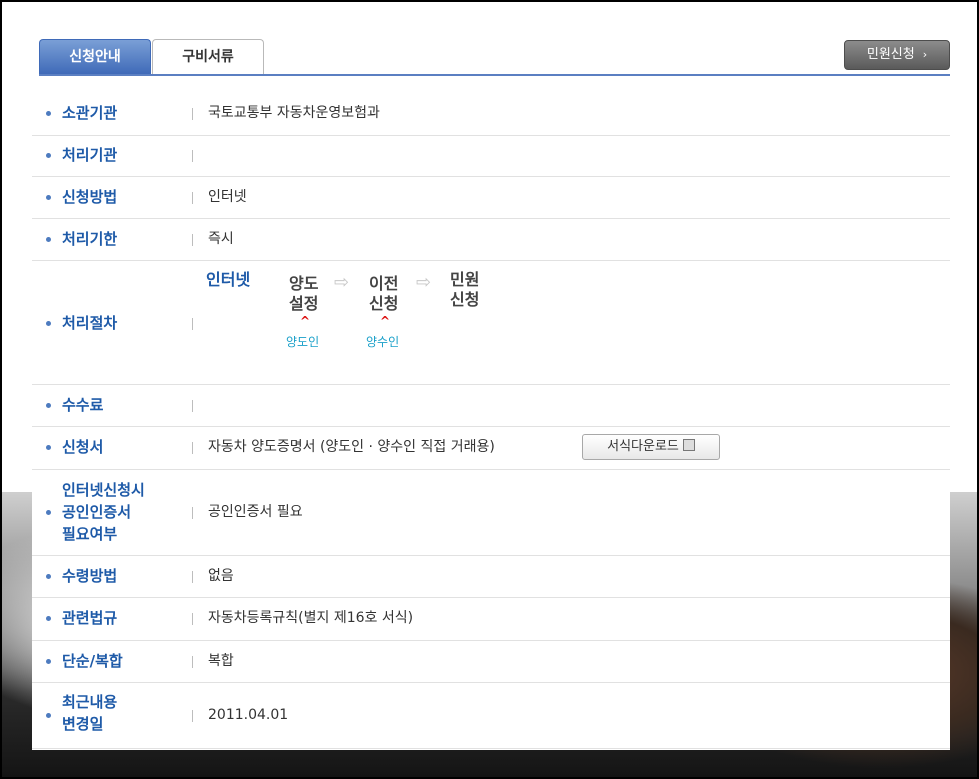  What do you see at coordinates (383, 342) in the screenshot?
I see `sub-label-transferee: 양수인` at bounding box center [383, 342].